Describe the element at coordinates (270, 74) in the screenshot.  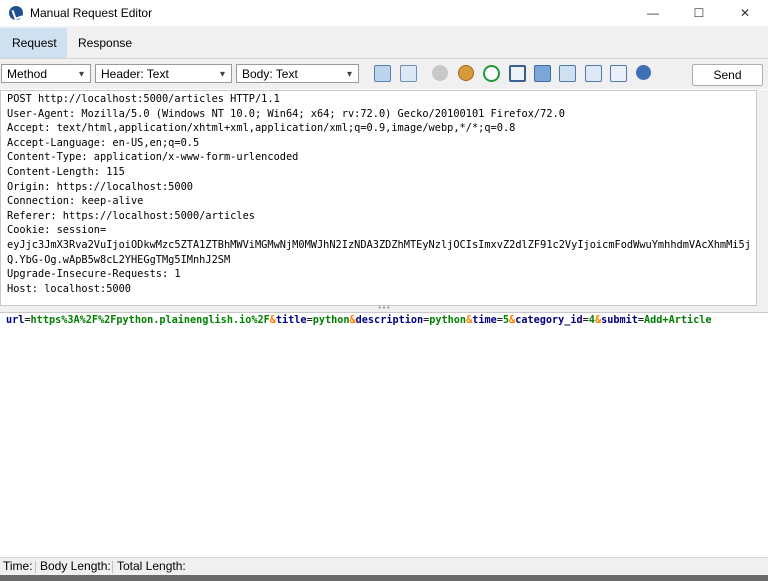
I see `body-view-label: Body: Text` at that location.